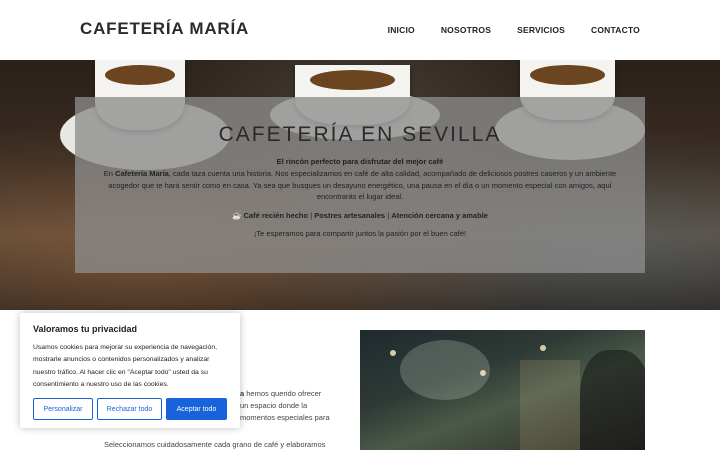  I want to click on accept-all-button: Aceptar todo, so click(196, 409).